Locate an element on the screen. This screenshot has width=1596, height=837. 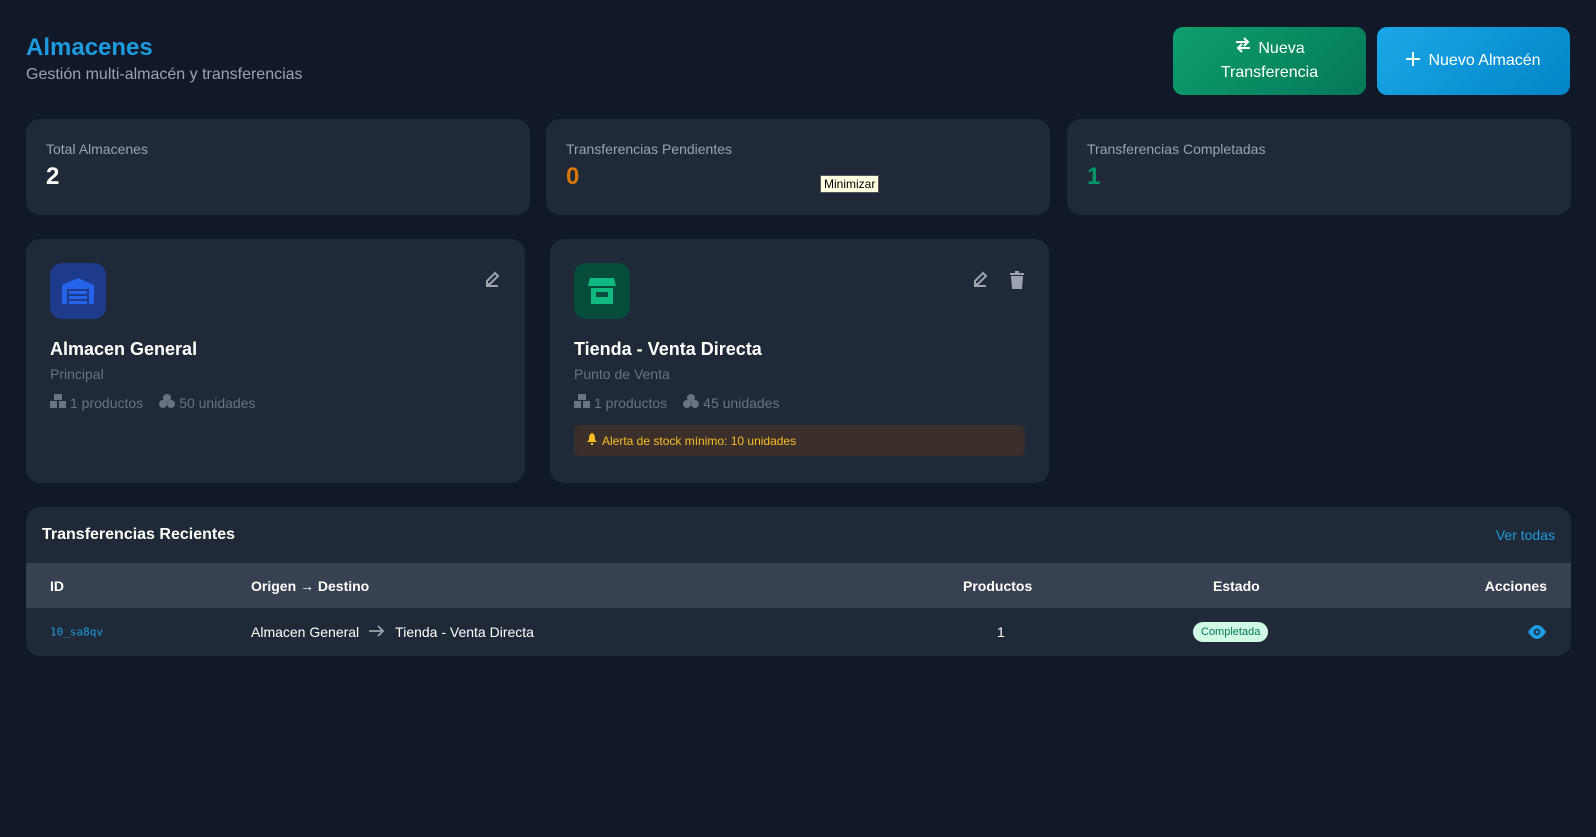
warehouse-units: 45 unidades is located at coordinates (731, 402).